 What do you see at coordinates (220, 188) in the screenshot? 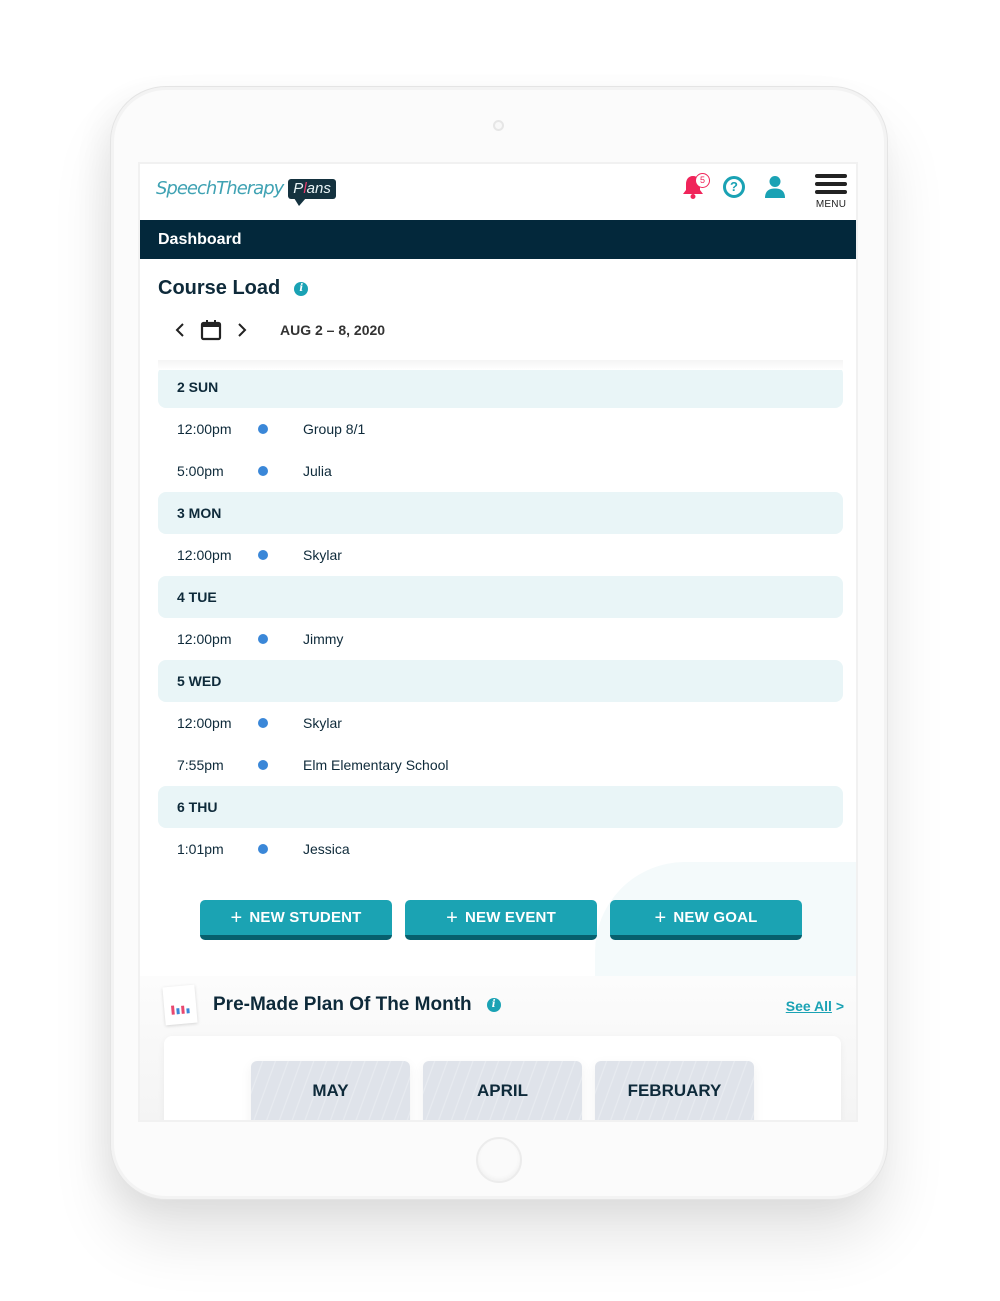
I see `logo-text: SpeechTherapy` at bounding box center [220, 188].